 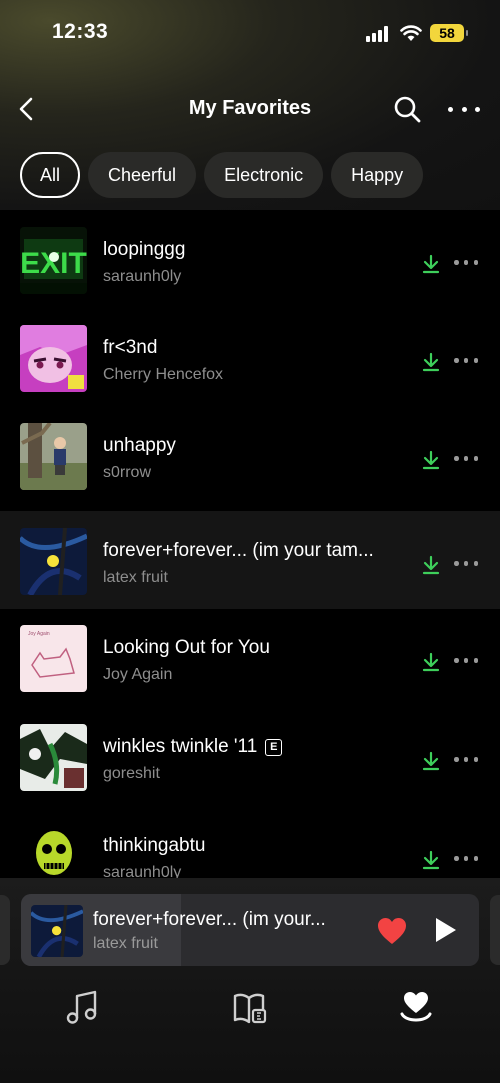 I want to click on music-note-icon, so click(x=83, y=1008).